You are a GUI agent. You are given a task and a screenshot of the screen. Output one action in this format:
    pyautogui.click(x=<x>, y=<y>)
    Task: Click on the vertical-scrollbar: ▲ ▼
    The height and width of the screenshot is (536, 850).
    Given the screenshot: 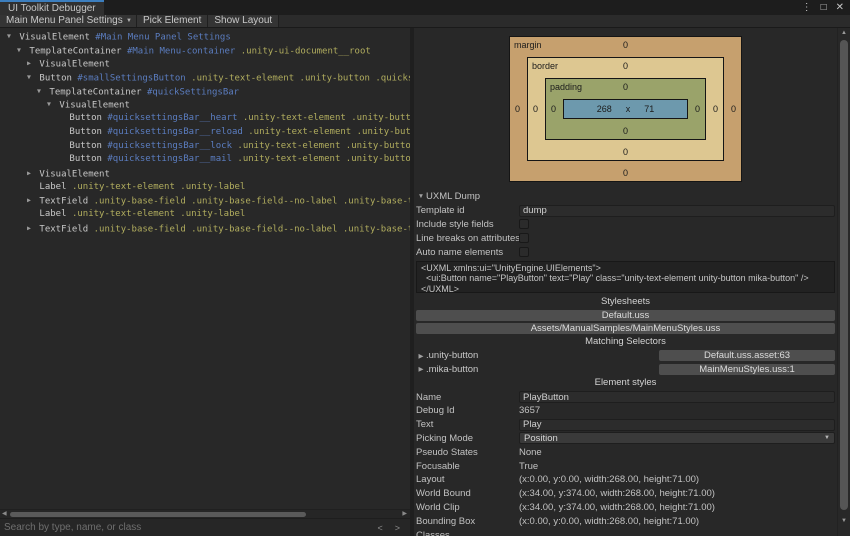 What is the action you would take?
    pyautogui.click(x=843, y=282)
    